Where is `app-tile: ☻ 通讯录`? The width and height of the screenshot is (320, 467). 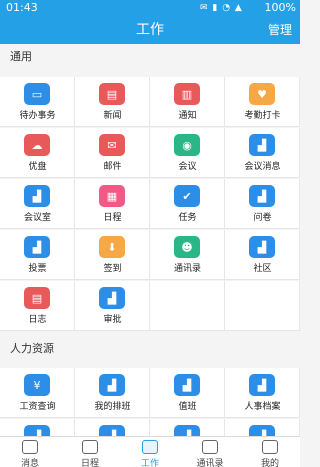
app-tile: ☻ 通讯录 is located at coordinates (187, 255).